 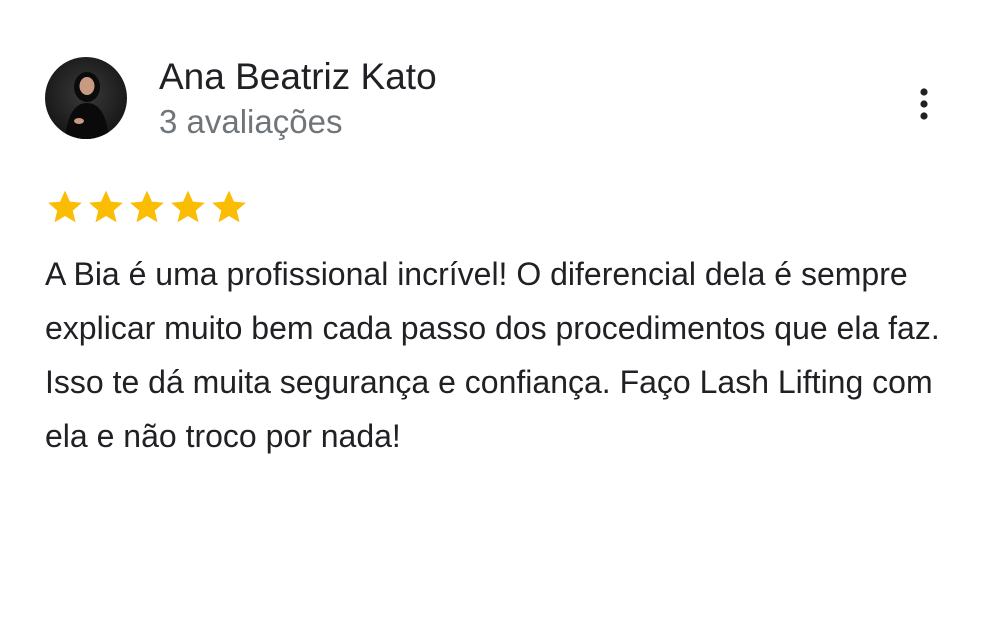 What do you see at coordinates (298, 77) in the screenshot?
I see `reviewer-name: Ana Beatriz Kato` at bounding box center [298, 77].